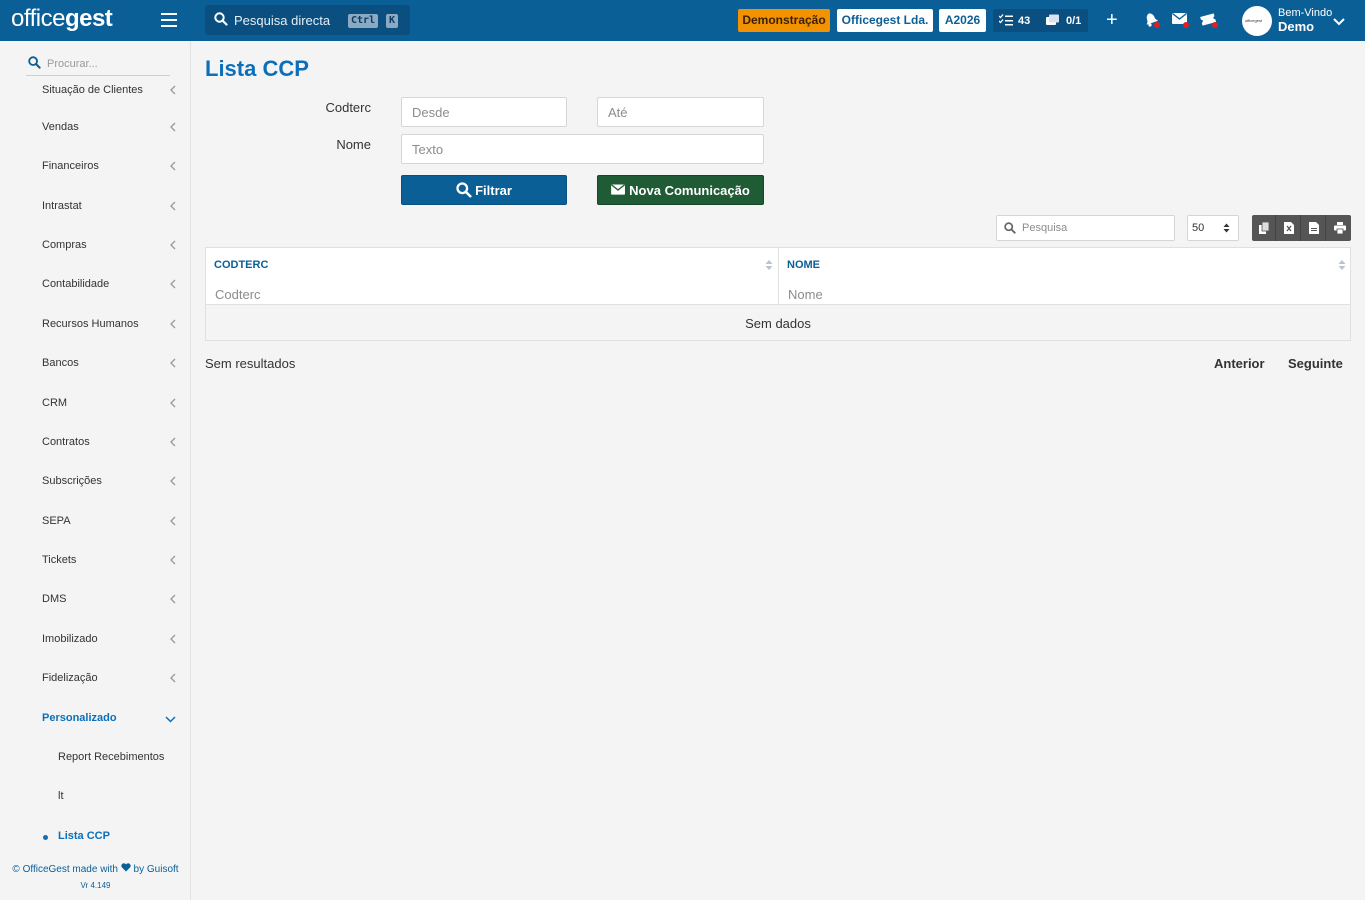 Image resolution: width=1365 pixels, height=900 pixels. Describe the element at coordinates (66, 442) in the screenshot. I see `sidebar-item-label: Contratos` at that location.